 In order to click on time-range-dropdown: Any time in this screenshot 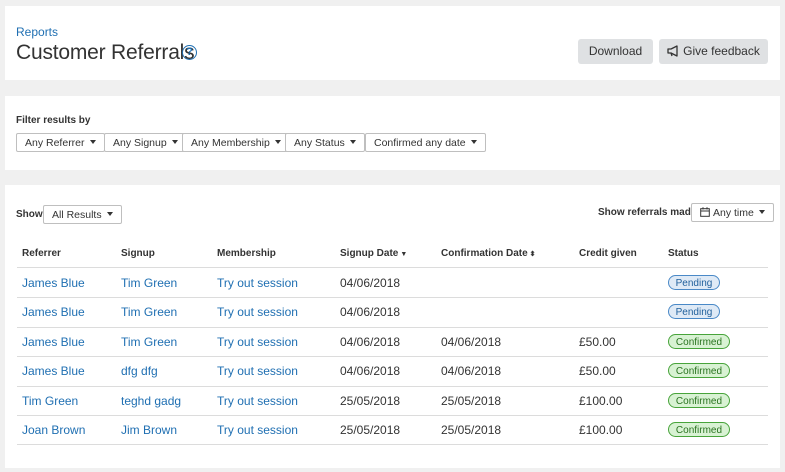, I will do `click(732, 212)`.